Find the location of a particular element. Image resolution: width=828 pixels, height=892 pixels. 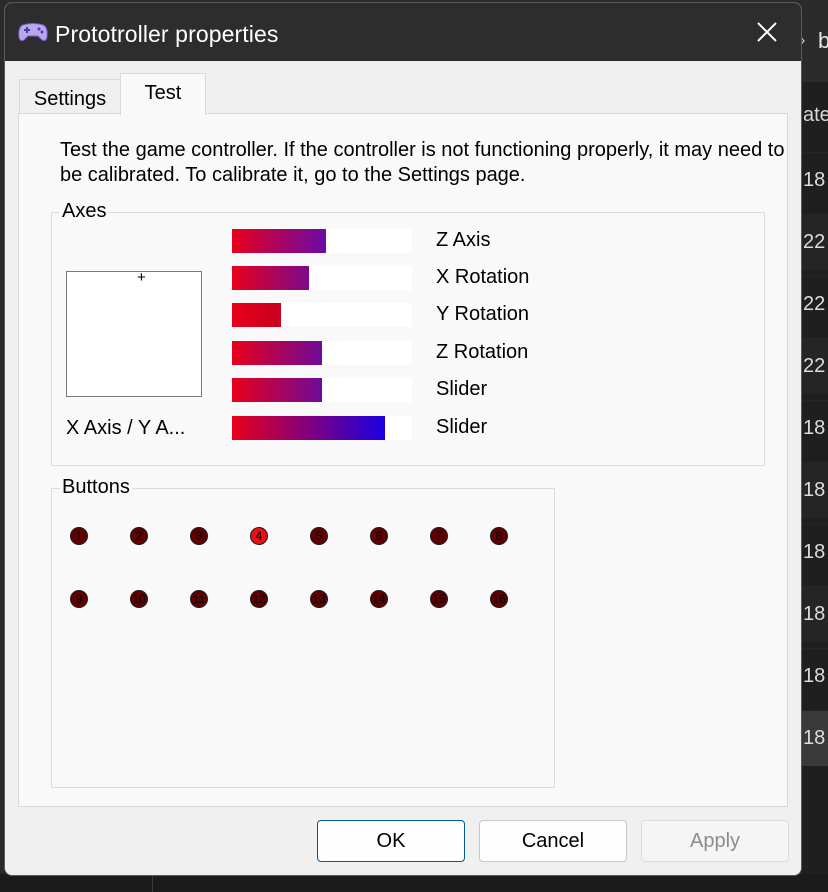

cancel-button: Cancel is located at coordinates (553, 841).